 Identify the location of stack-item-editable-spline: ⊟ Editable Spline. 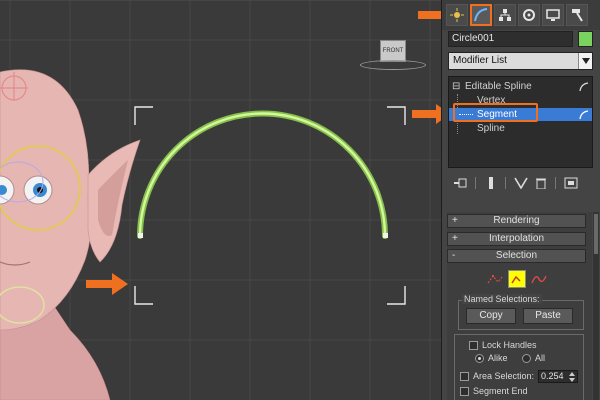
(520, 86).